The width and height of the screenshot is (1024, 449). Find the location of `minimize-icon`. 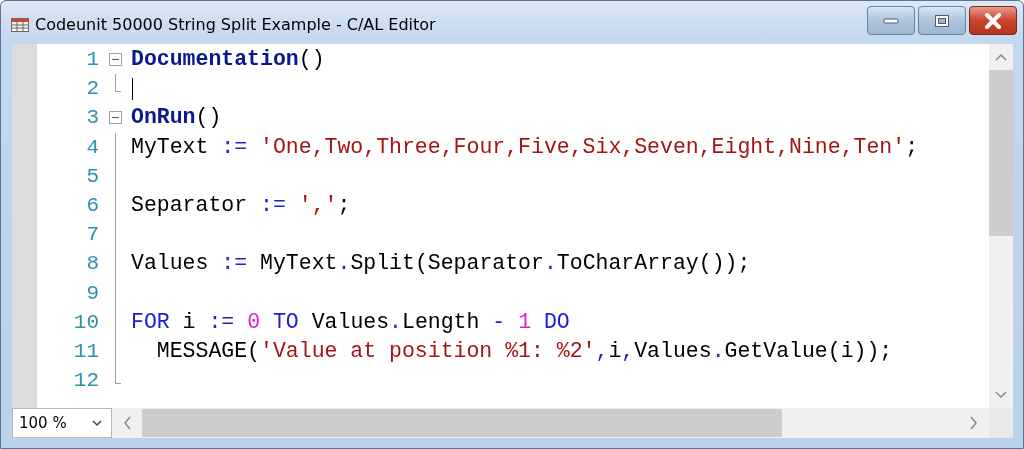

minimize-icon is located at coordinates (891, 20).